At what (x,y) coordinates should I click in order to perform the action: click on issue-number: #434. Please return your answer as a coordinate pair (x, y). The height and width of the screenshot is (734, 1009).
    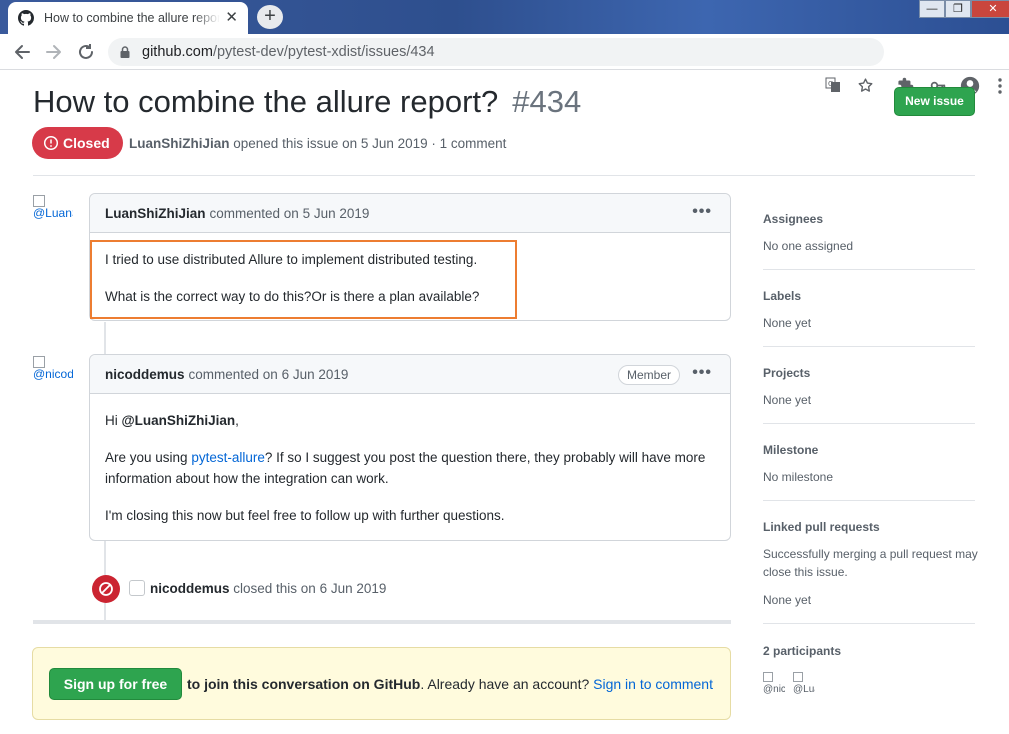
    Looking at the image, I should click on (547, 101).